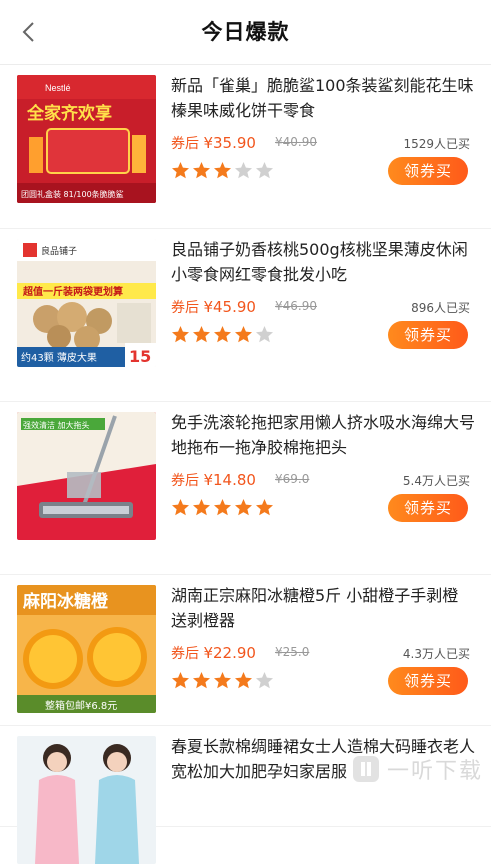 The height and width of the screenshot is (864, 491). What do you see at coordinates (365, 769) in the screenshot?
I see `app-logo-icon` at bounding box center [365, 769].